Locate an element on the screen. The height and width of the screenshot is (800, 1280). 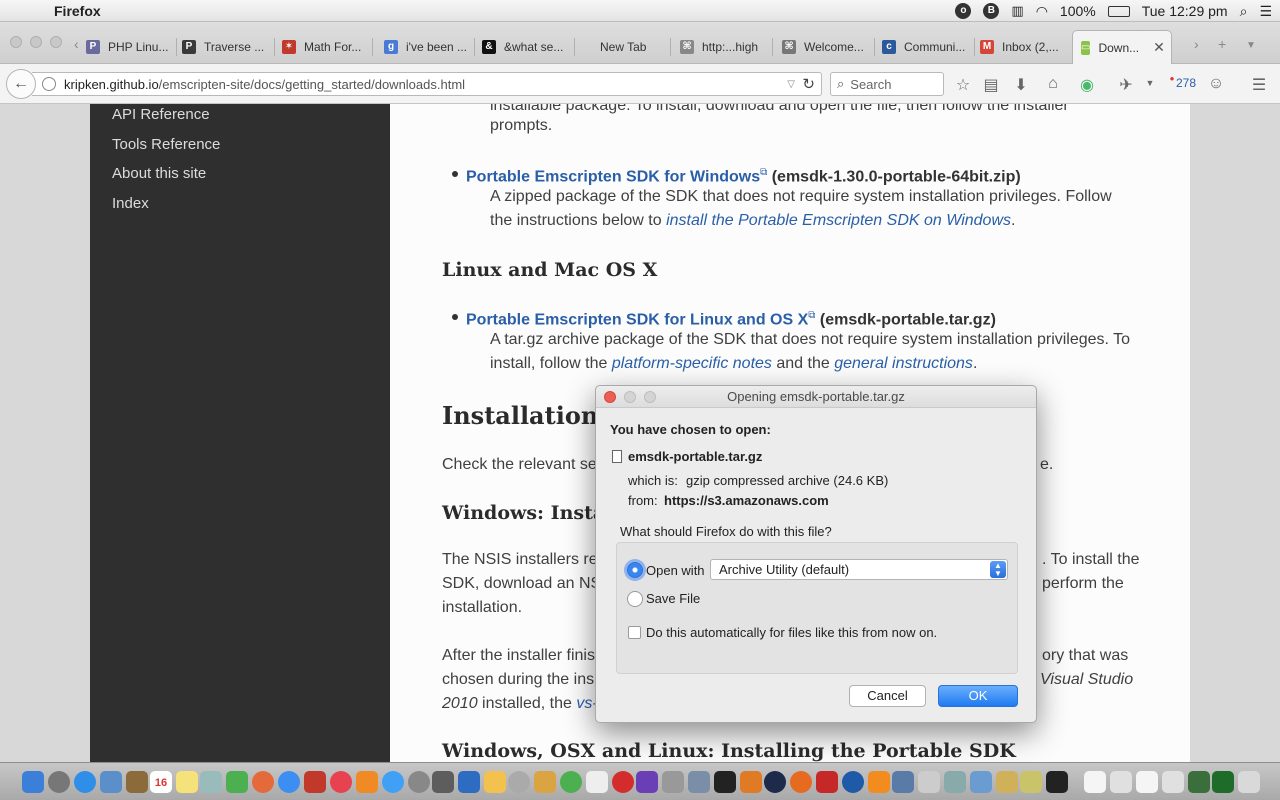
battery-icon is located at coordinates (1118, 11).